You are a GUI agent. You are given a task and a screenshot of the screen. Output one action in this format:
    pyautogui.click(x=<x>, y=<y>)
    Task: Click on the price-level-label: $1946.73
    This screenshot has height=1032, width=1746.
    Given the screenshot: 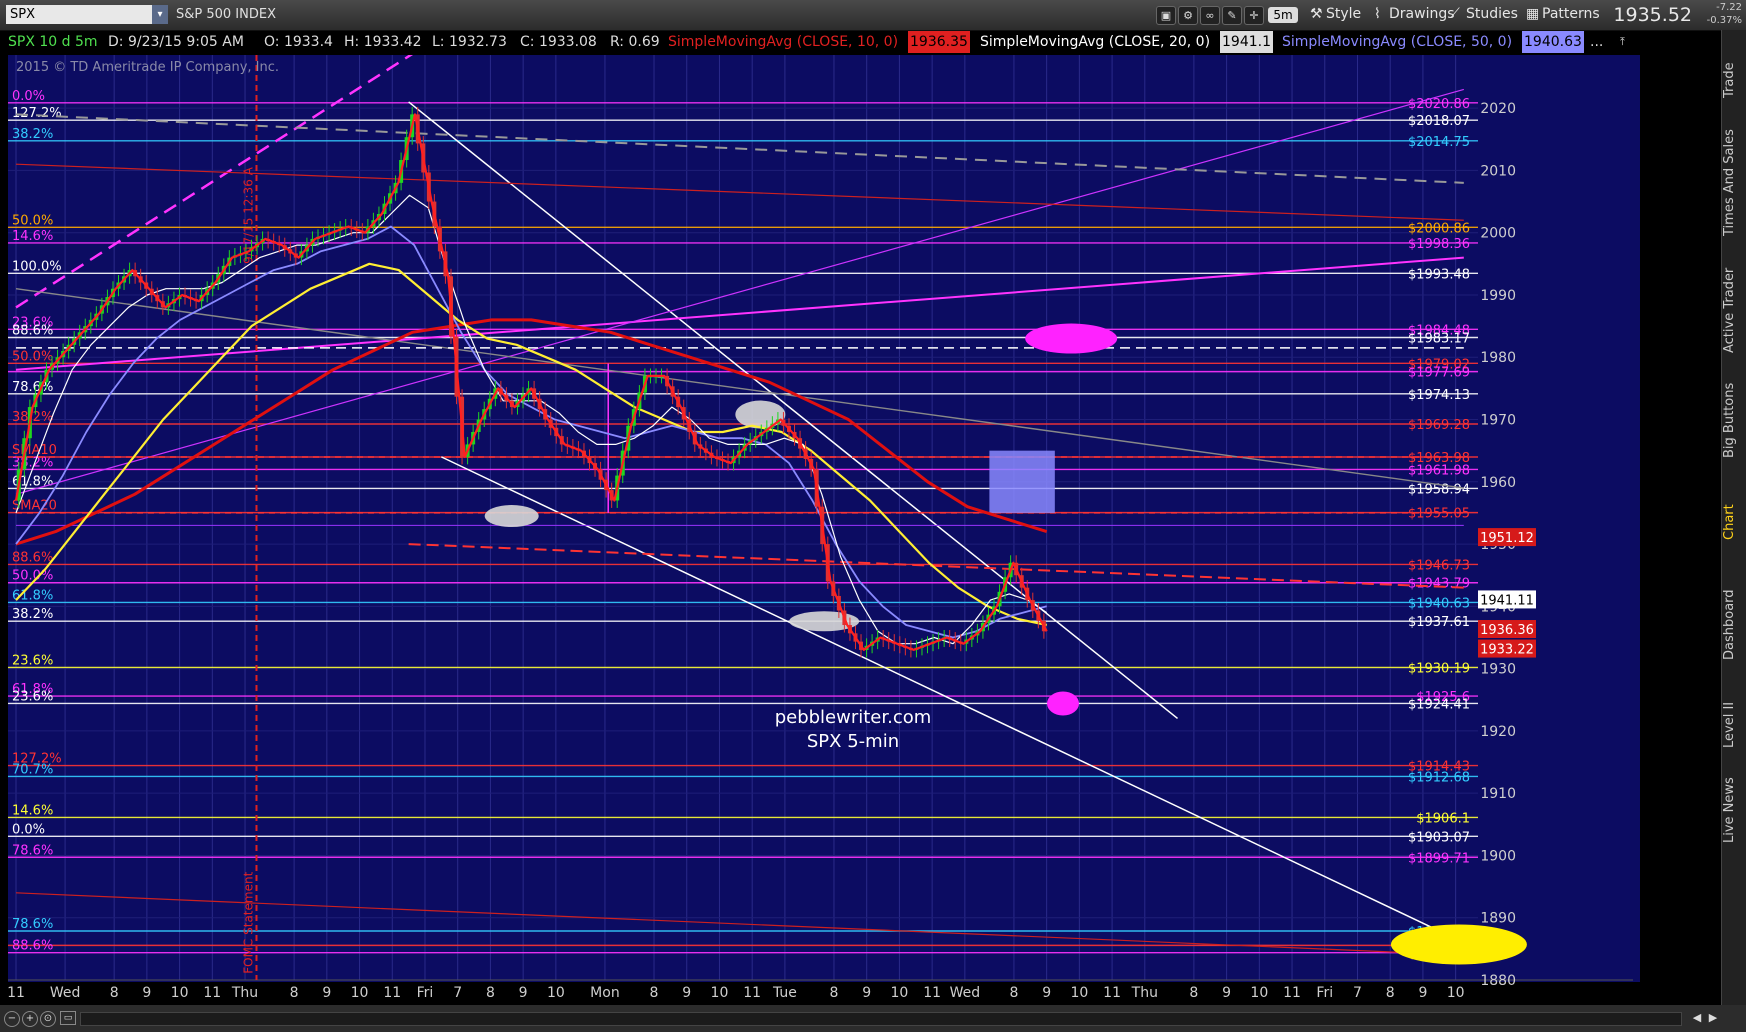 What is the action you would take?
    pyautogui.click(x=1439, y=565)
    